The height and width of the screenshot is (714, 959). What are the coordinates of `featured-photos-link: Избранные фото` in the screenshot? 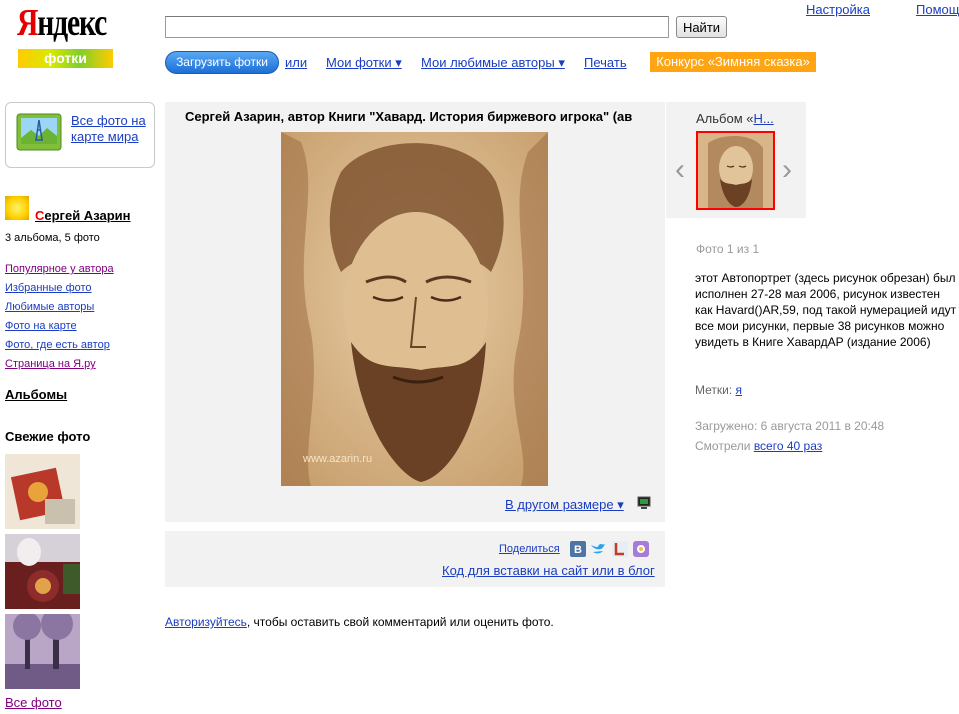 It's located at (59, 288).